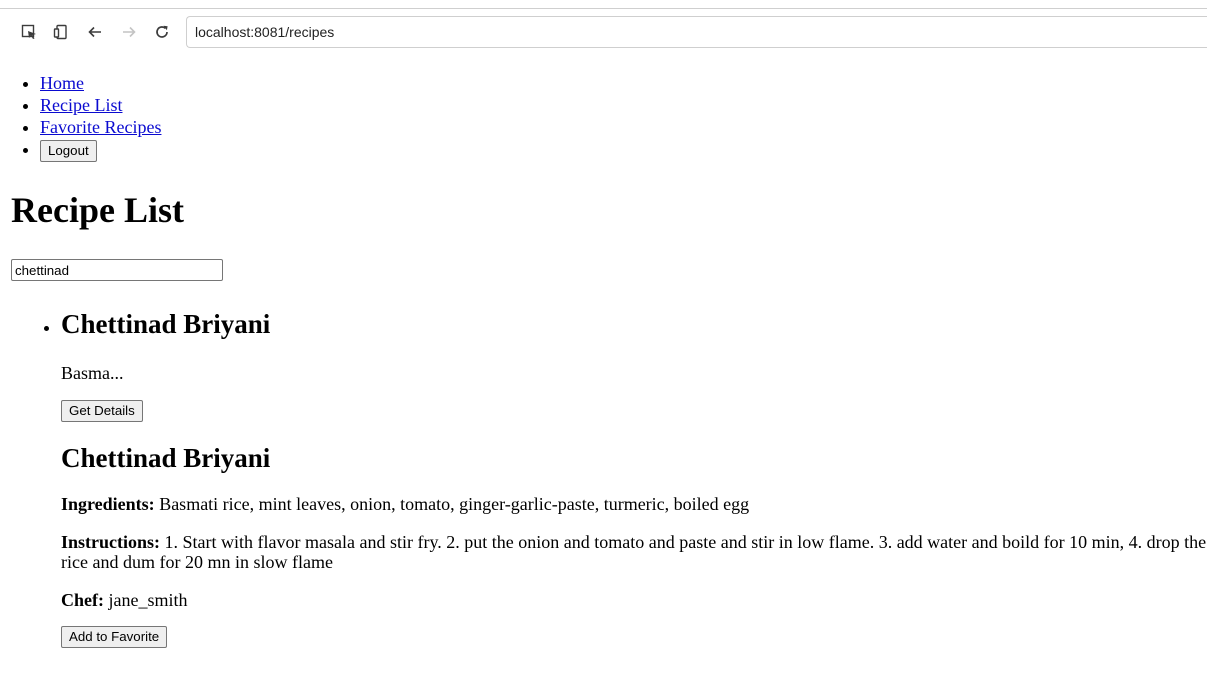 The height and width of the screenshot is (675, 1207). What do you see at coordinates (102, 411) in the screenshot?
I see `get-details-button: Get Details` at bounding box center [102, 411].